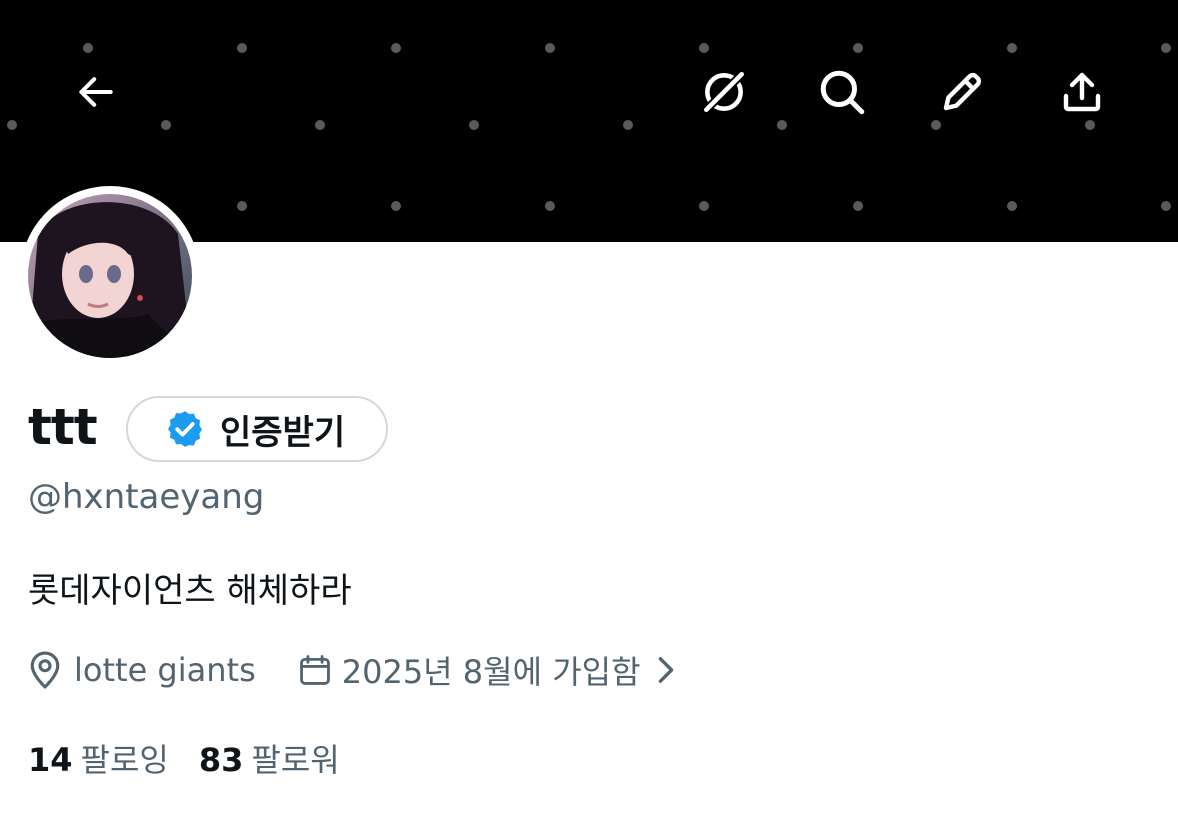 The width and height of the screenshot is (1178, 833). I want to click on followers-count: 83, so click(221, 760).